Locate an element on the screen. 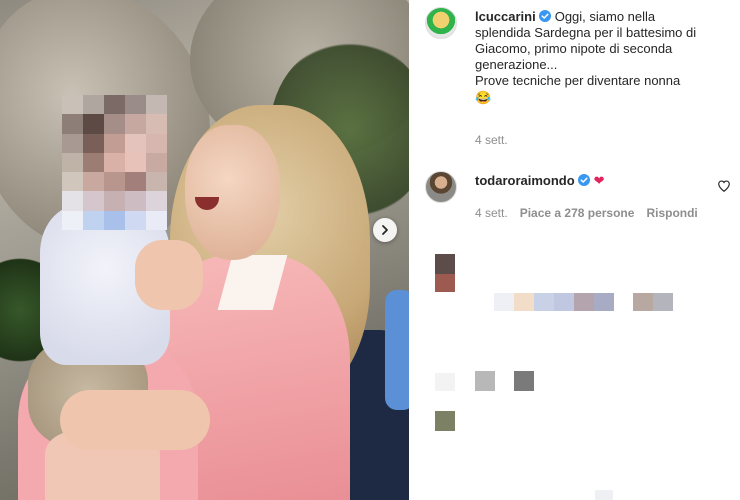  laughing-emoji: 😂 is located at coordinates (483, 97).